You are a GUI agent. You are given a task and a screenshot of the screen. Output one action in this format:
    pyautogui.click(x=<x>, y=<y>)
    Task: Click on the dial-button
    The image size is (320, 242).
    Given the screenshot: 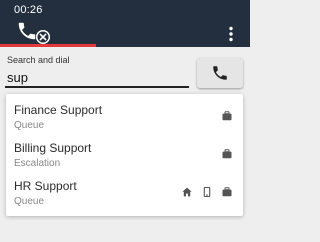 What is the action you would take?
    pyautogui.click(x=220, y=73)
    